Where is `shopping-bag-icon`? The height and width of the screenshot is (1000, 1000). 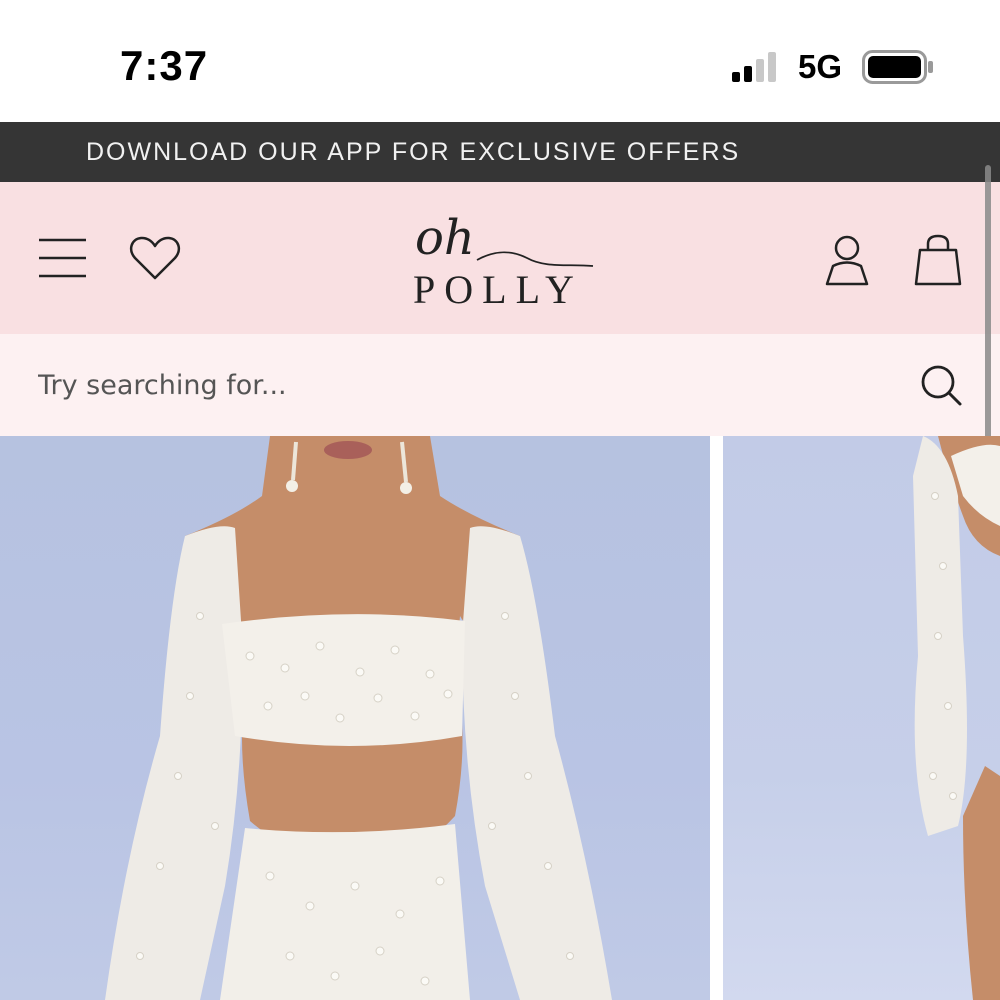
shopping-bag-icon is located at coordinates (938, 260).